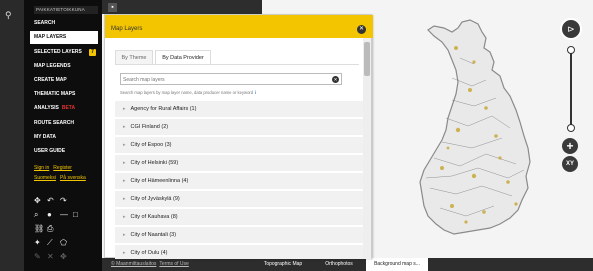 The image size is (593, 271). I want to click on tab-by-data-provider: By Data Provider, so click(183, 57).